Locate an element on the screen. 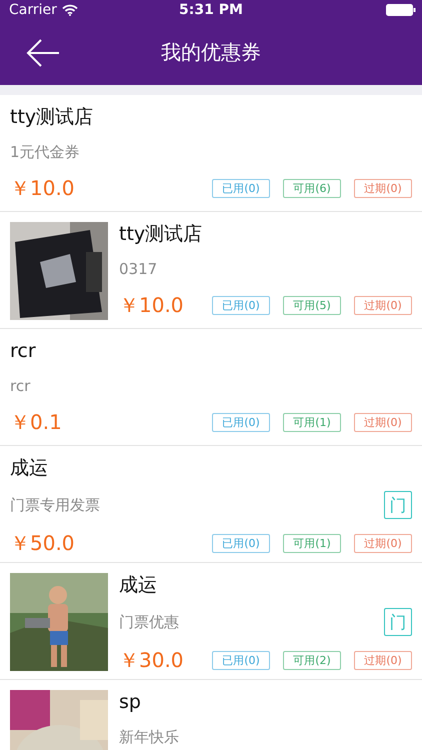 The image size is (422, 750). store-name: rcr is located at coordinates (23, 351).